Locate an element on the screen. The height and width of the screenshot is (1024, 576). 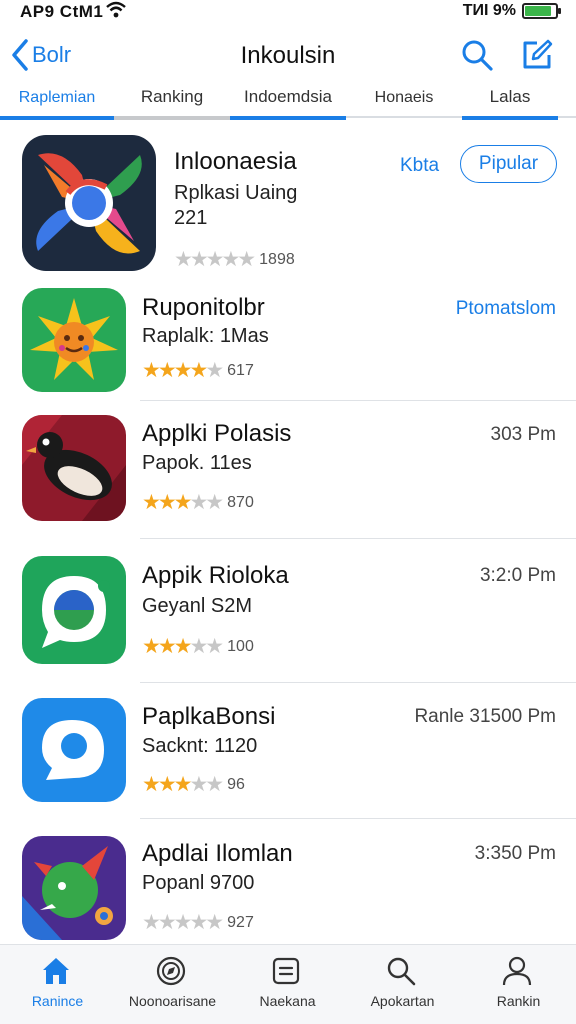
star-rating: ★★★ ★★ 96 is located at coordinates (193, 784).